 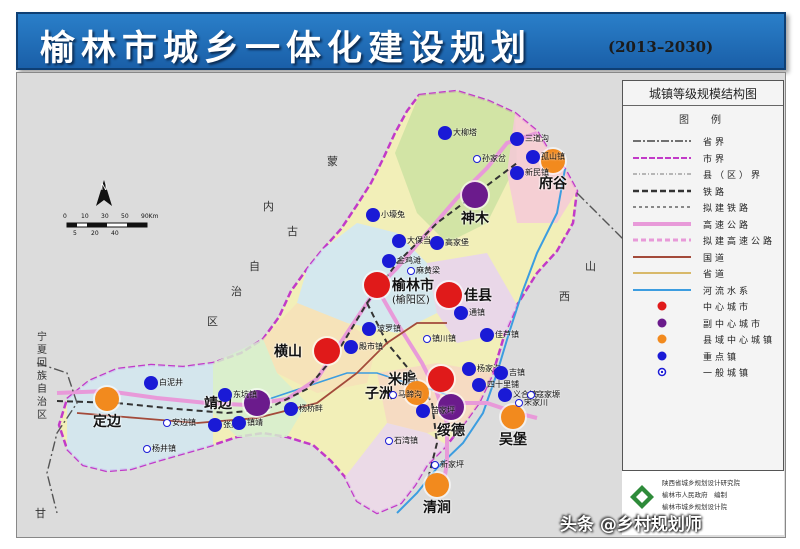 What do you see at coordinates (733, 176) in the screenshot?
I see `legend-label: 县（区）界` at bounding box center [733, 176].